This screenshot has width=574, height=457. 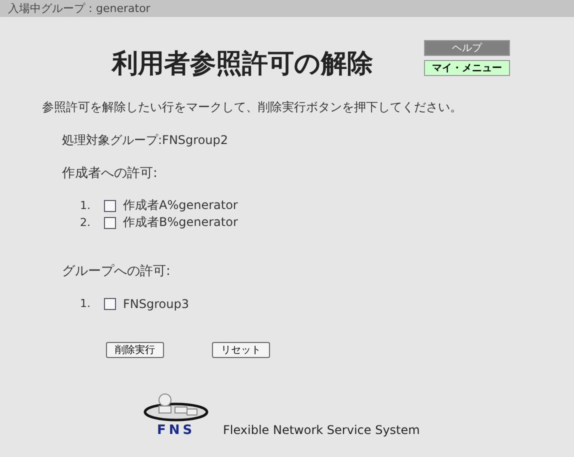 What do you see at coordinates (135, 350) in the screenshot?
I see `delete-button: 削除実行` at bounding box center [135, 350].